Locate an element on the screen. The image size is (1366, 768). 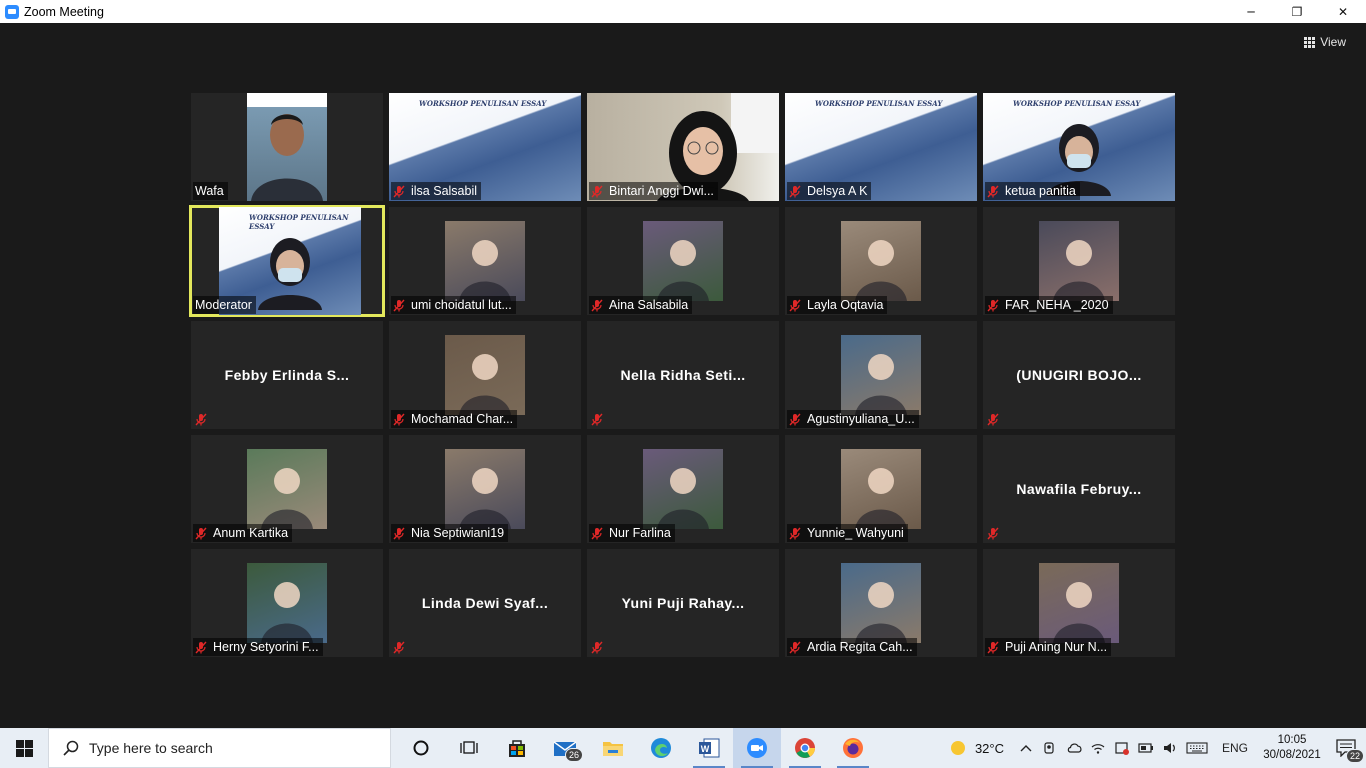
close-button: ✕ is located at coordinates (1343, 11).